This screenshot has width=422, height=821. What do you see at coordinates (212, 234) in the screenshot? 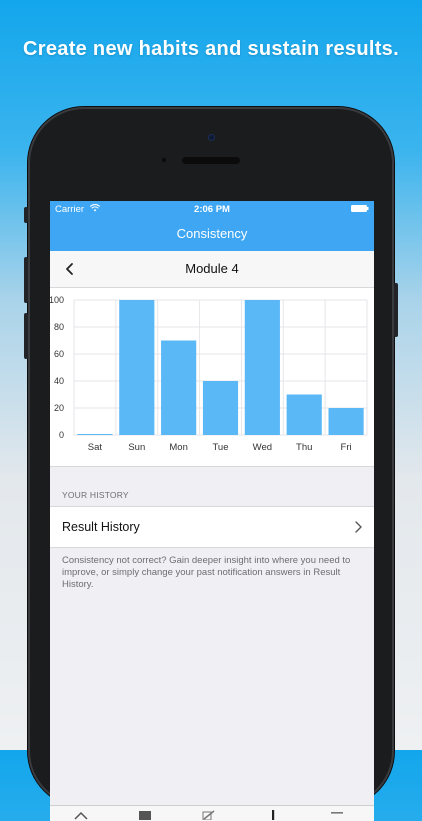
I see `nav-title: Consistency` at bounding box center [212, 234].